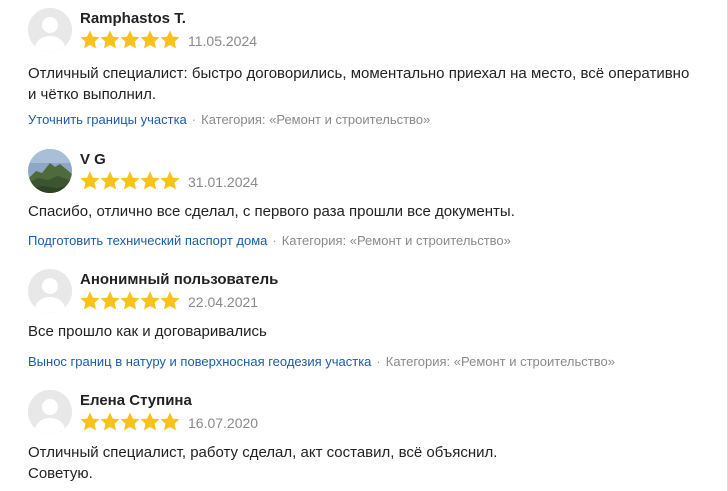 This screenshot has width=728, height=491. Describe the element at coordinates (107, 119) in the screenshot. I see `service-link: Уточнить границы участка` at that location.